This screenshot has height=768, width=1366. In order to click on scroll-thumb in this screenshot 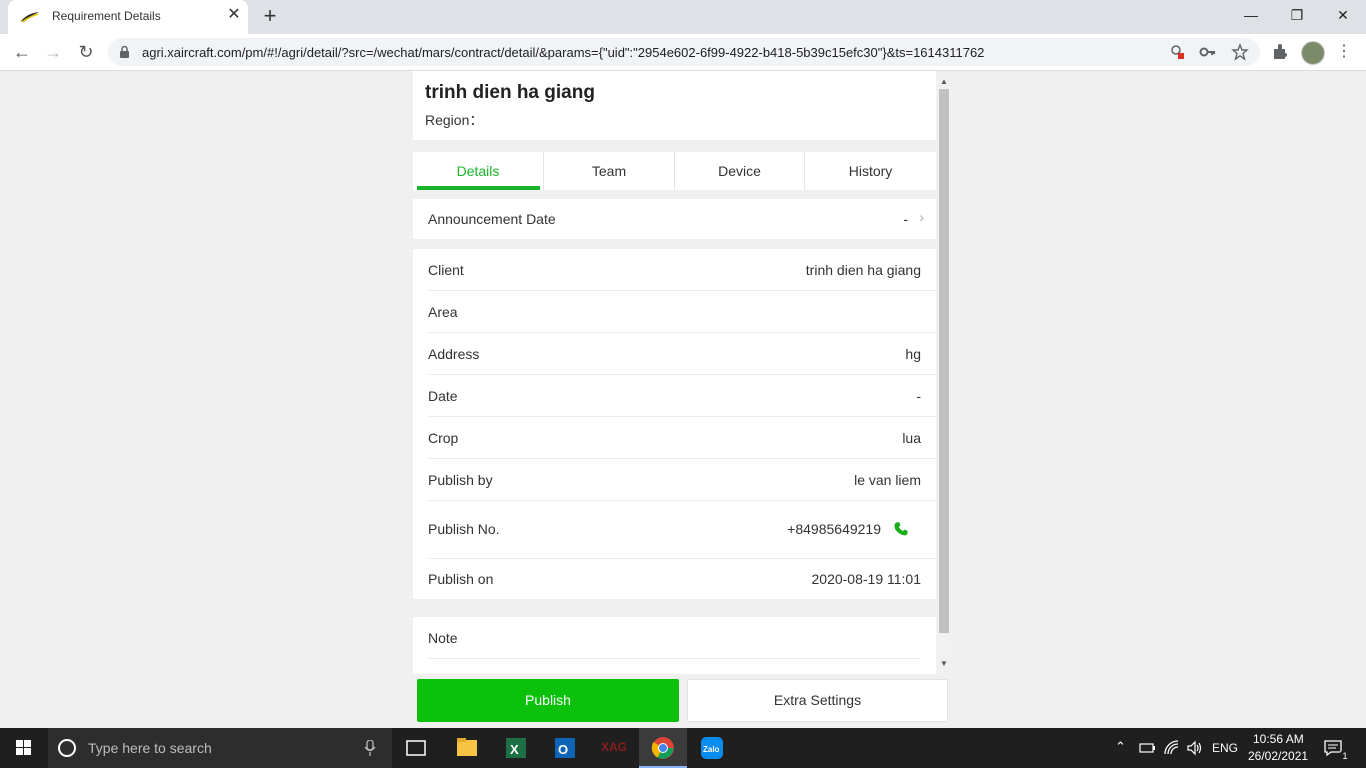, I will do `click(944, 361)`.